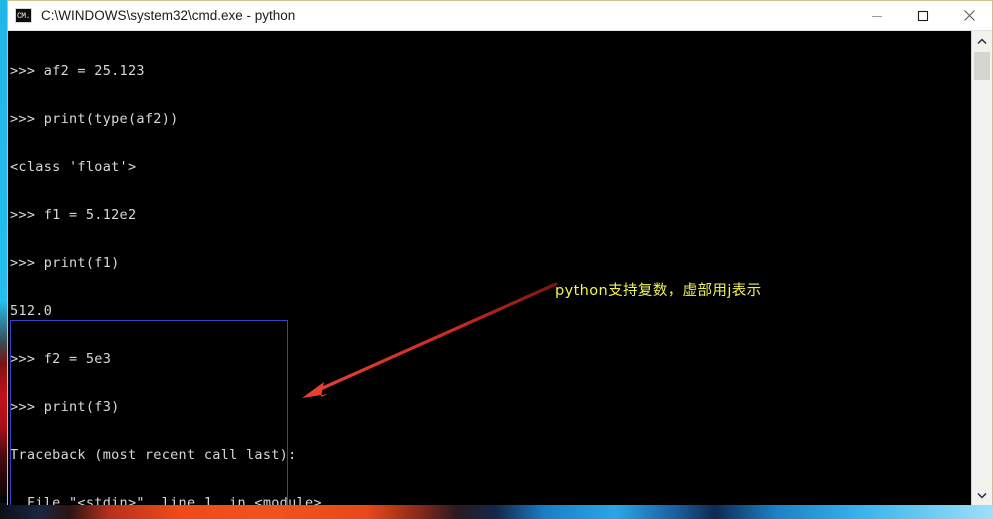 This screenshot has height=519, width=993. Describe the element at coordinates (73, 215) in the screenshot. I see `console-line: >>> f1 = 5.12e2` at that location.